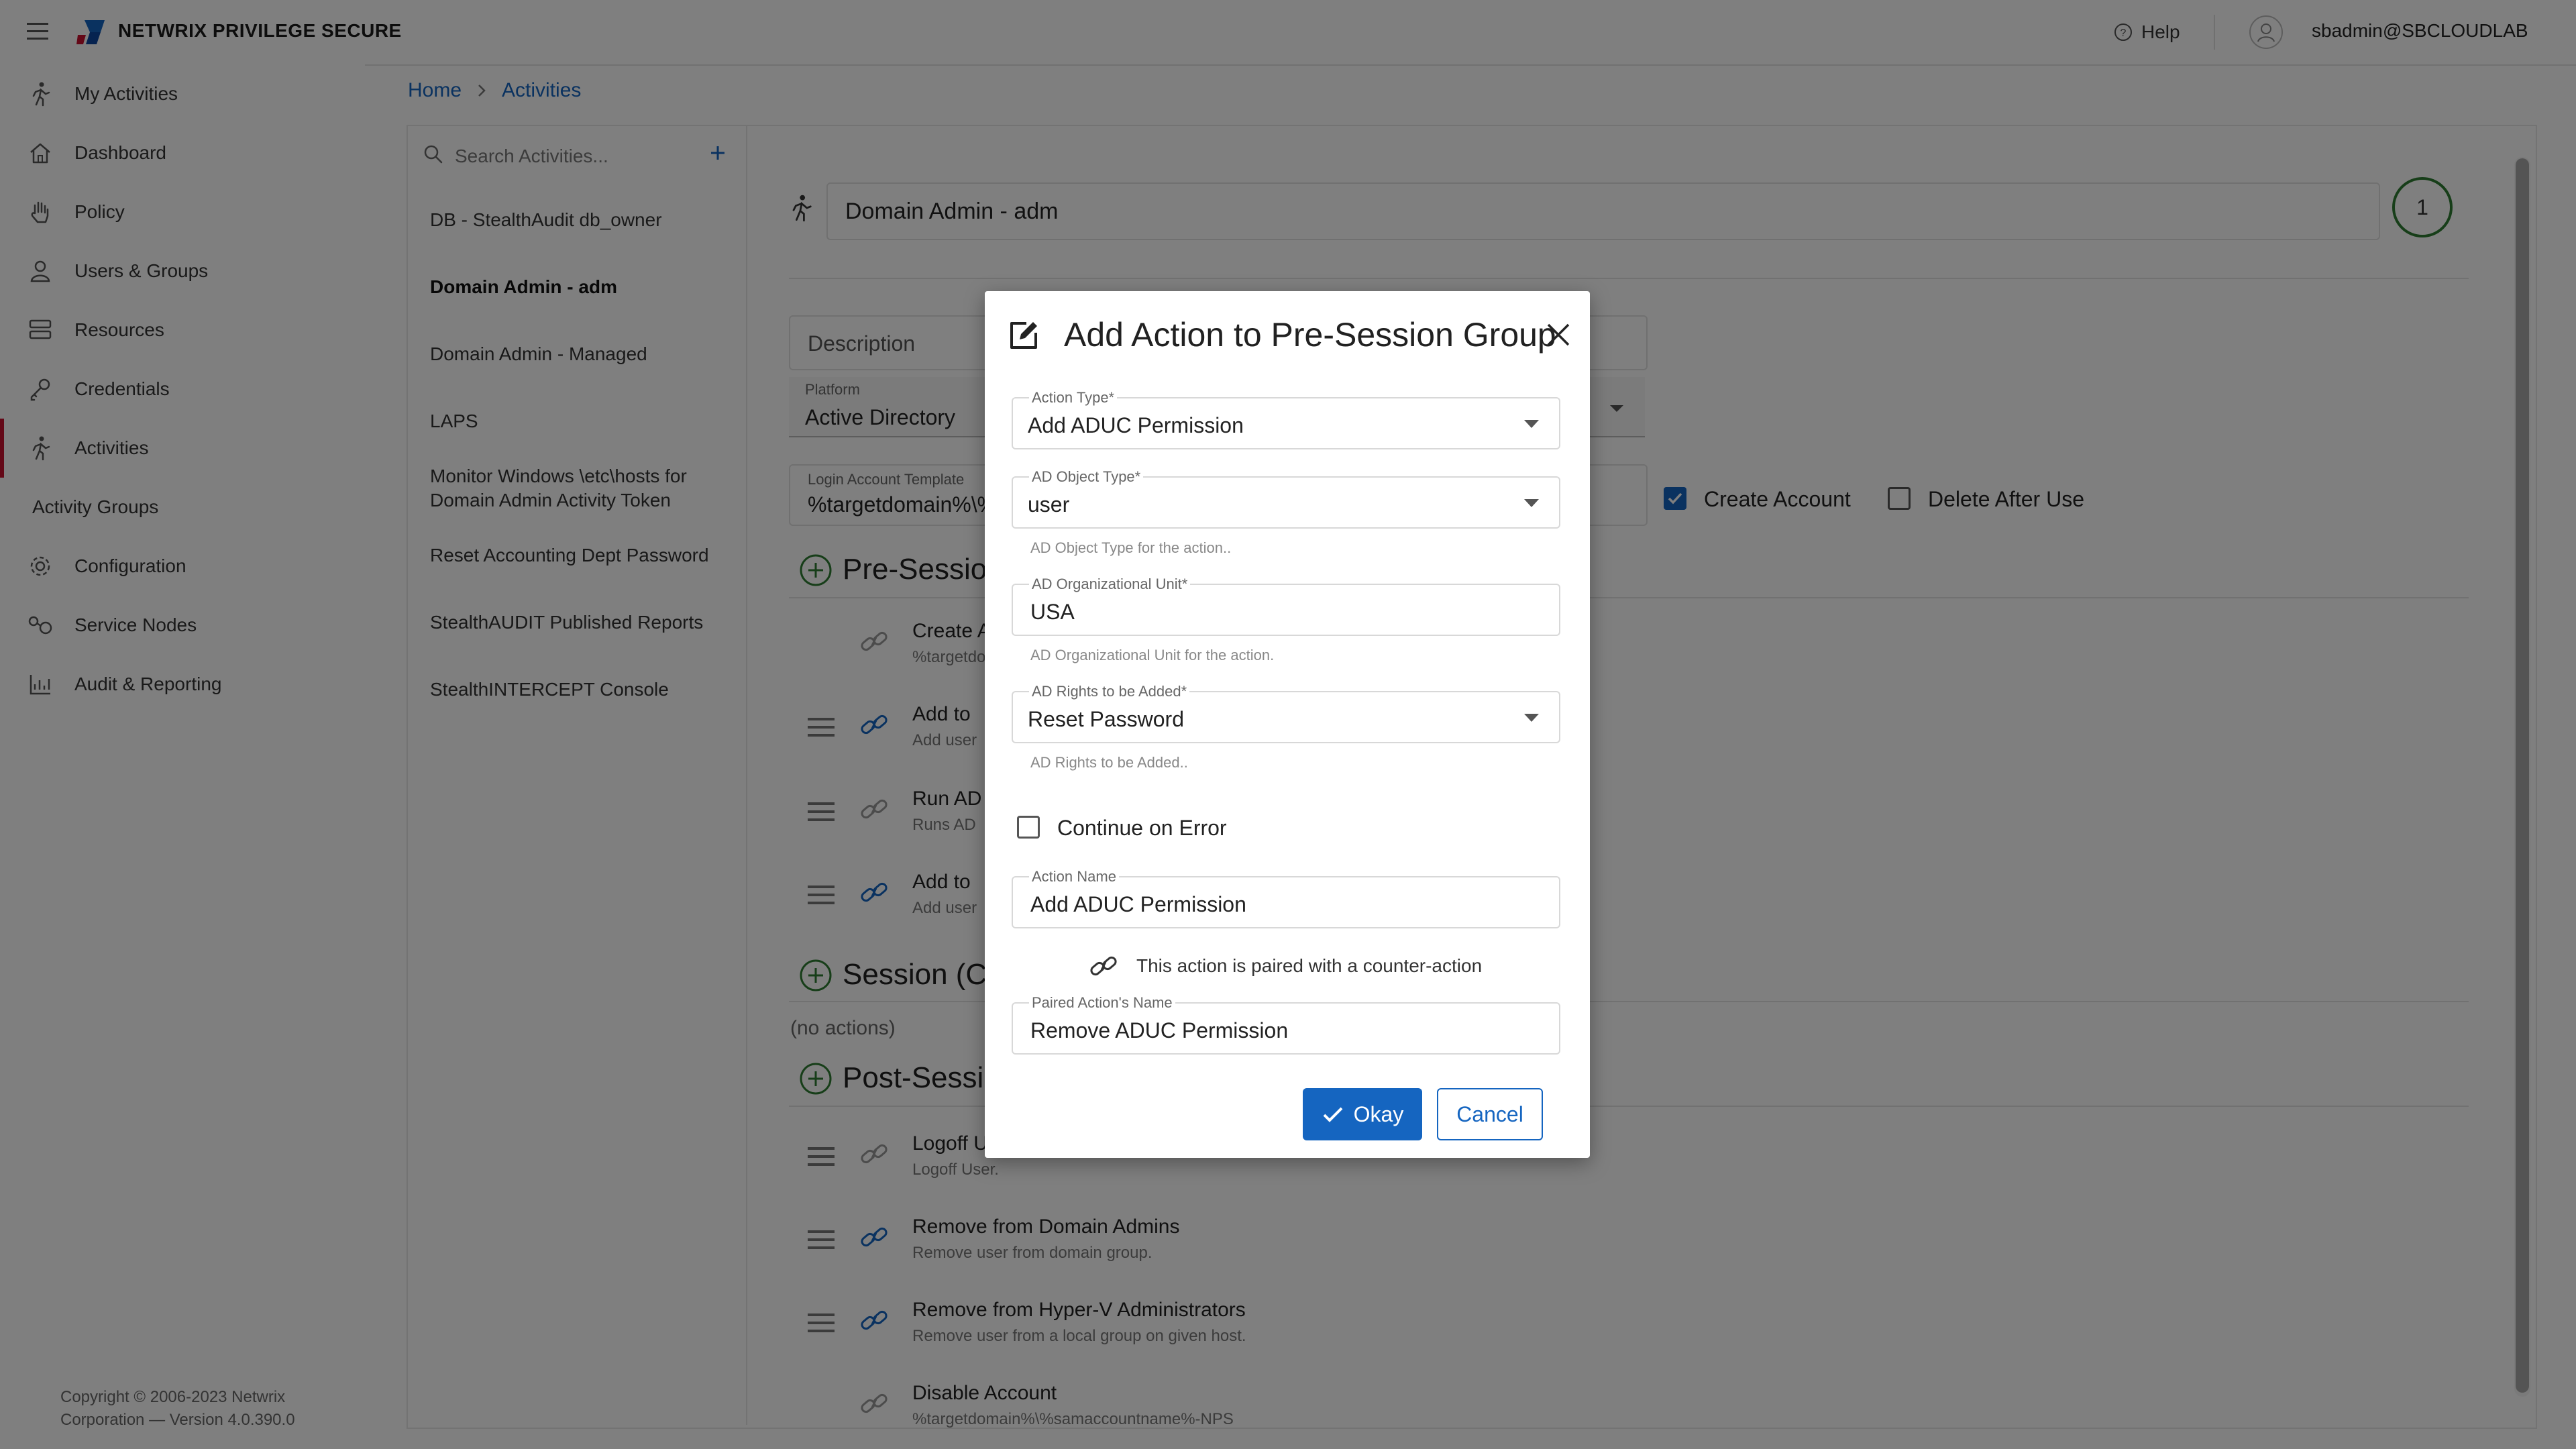 This screenshot has height=1449, width=2576. I want to click on action-type-value: Add ADUC Permission, so click(1136, 425).